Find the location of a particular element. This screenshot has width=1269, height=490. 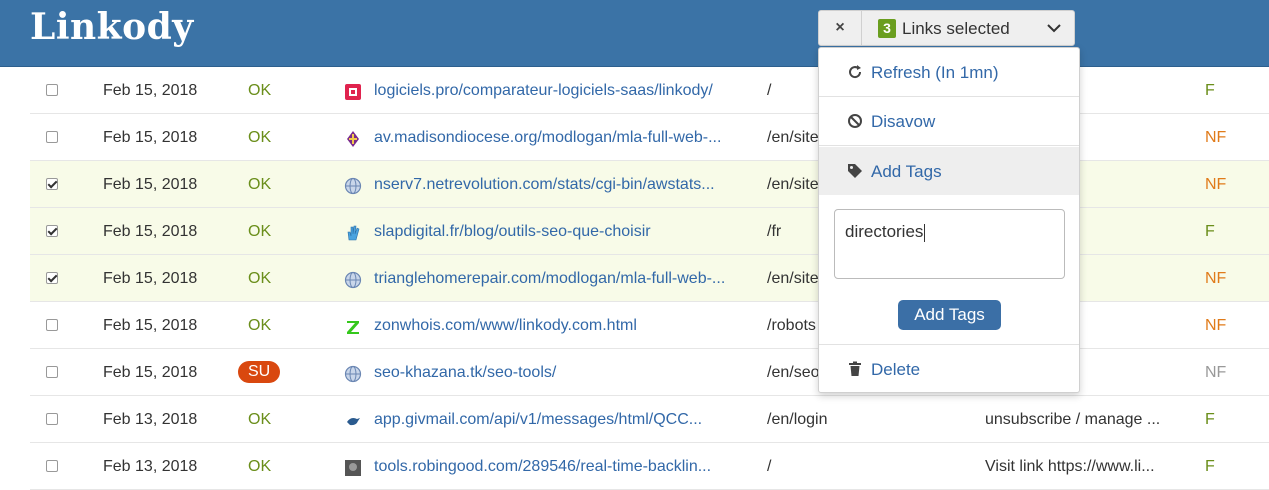

pink-square-icon is located at coordinates (353, 92).